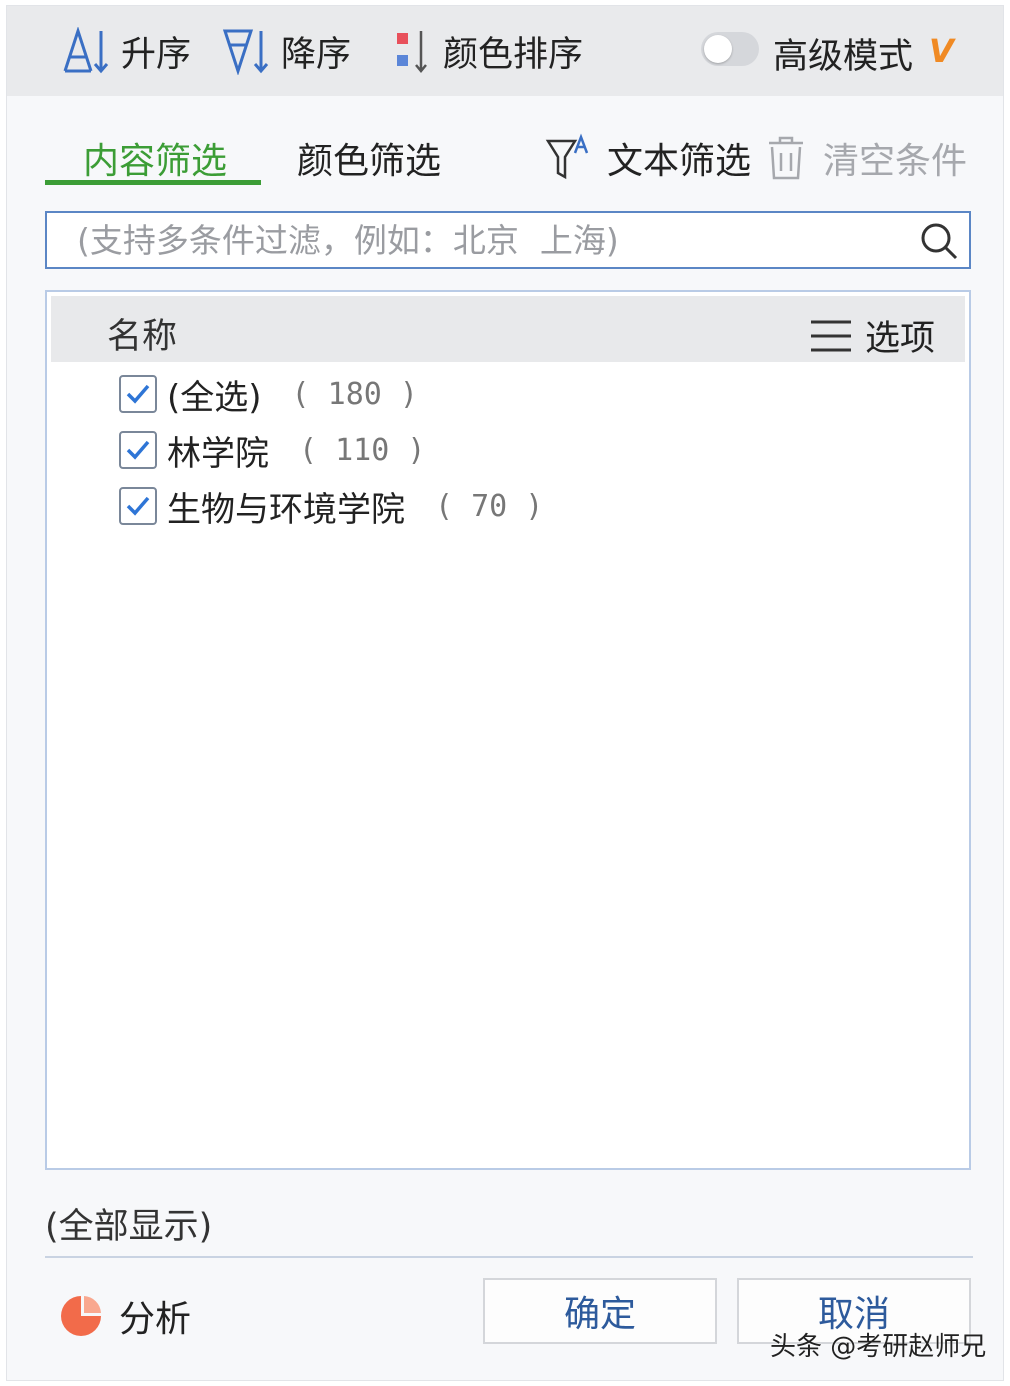  What do you see at coordinates (156, 54) in the screenshot?
I see `sort-ascending-label: 升序` at bounding box center [156, 54].